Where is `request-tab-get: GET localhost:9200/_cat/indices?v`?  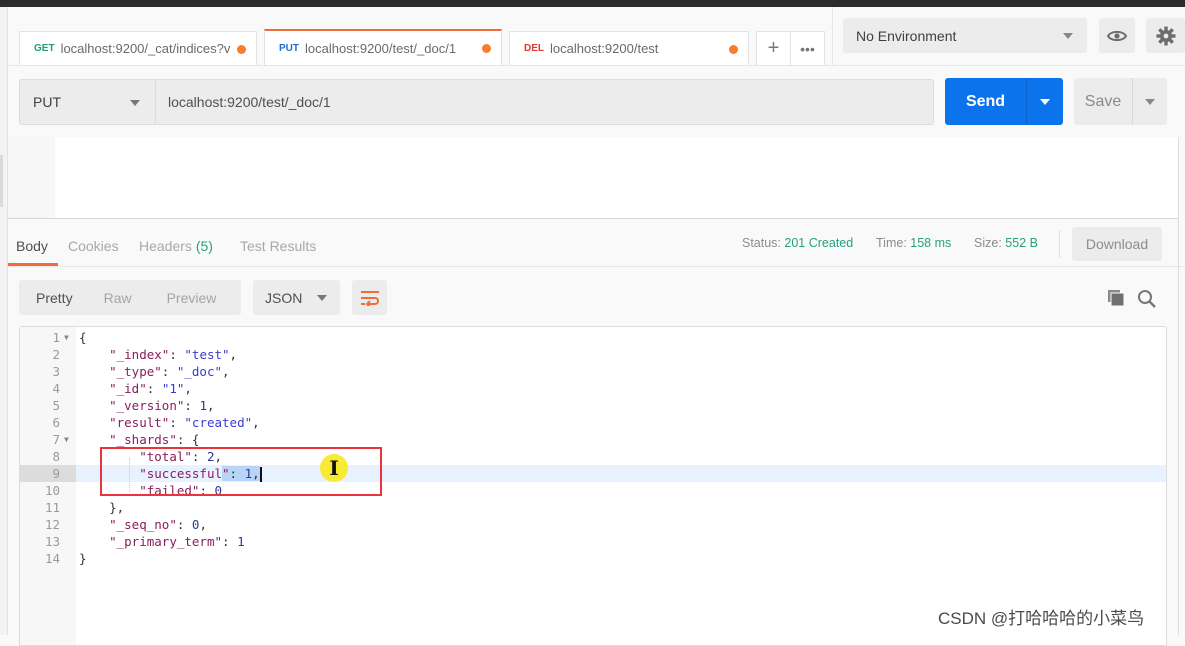
request-tab-get: GET localhost:9200/_cat/indices?v is located at coordinates (138, 48).